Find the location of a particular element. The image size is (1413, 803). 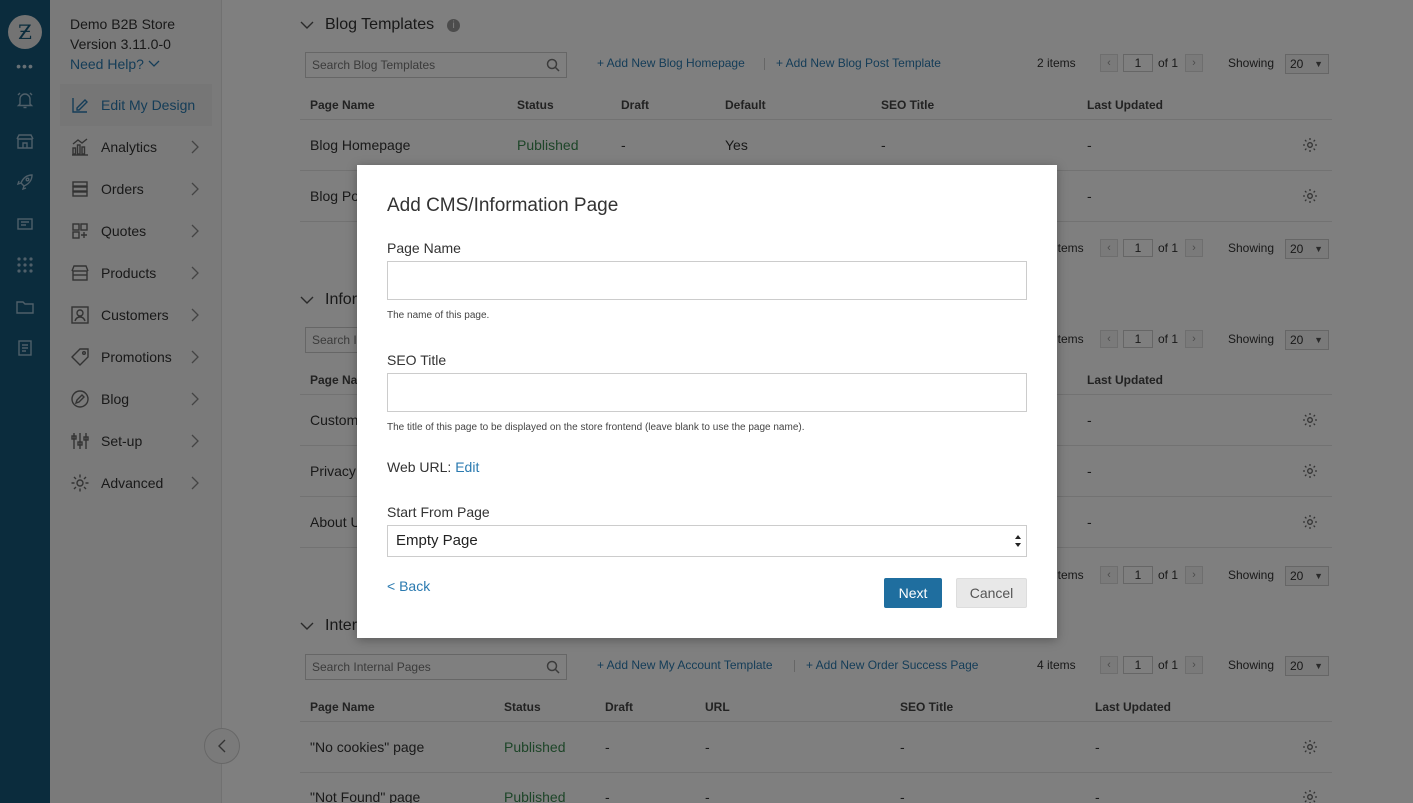

seo-title-input is located at coordinates (707, 392).